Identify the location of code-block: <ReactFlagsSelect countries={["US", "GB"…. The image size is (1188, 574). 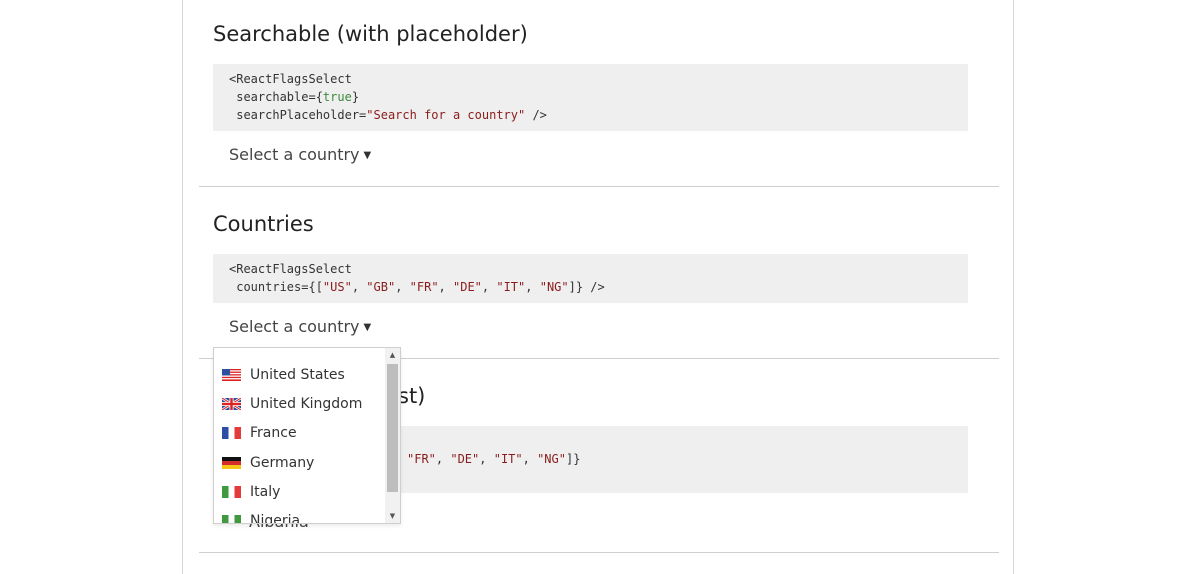
(590, 278).